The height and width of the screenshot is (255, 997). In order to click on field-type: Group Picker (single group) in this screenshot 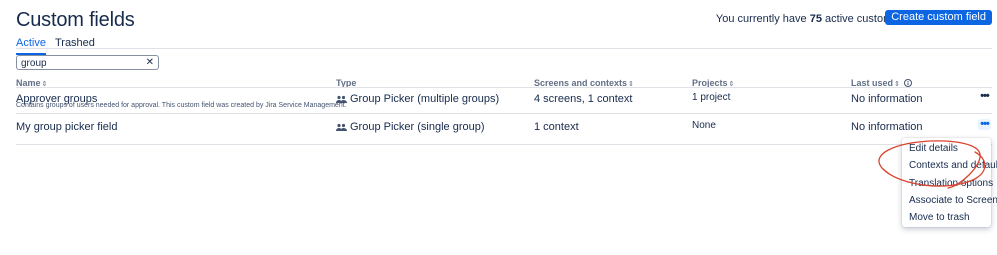, I will do `click(410, 127)`.